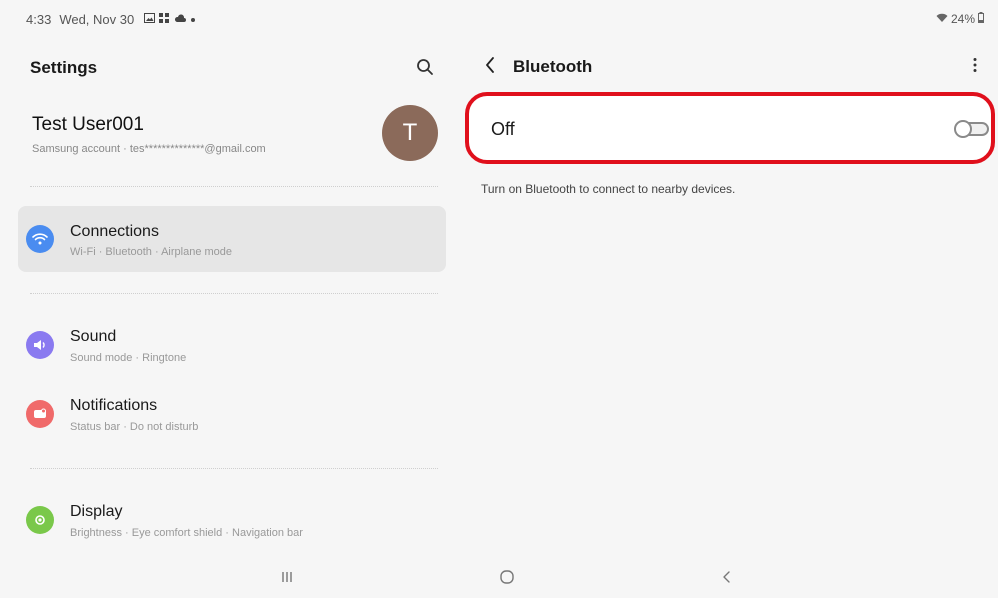 The width and height of the screenshot is (998, 598). What do you see at coordinates (164, 19) in the screenshot?
I see `grid-notification-icon` at bounding box center [164, 19].